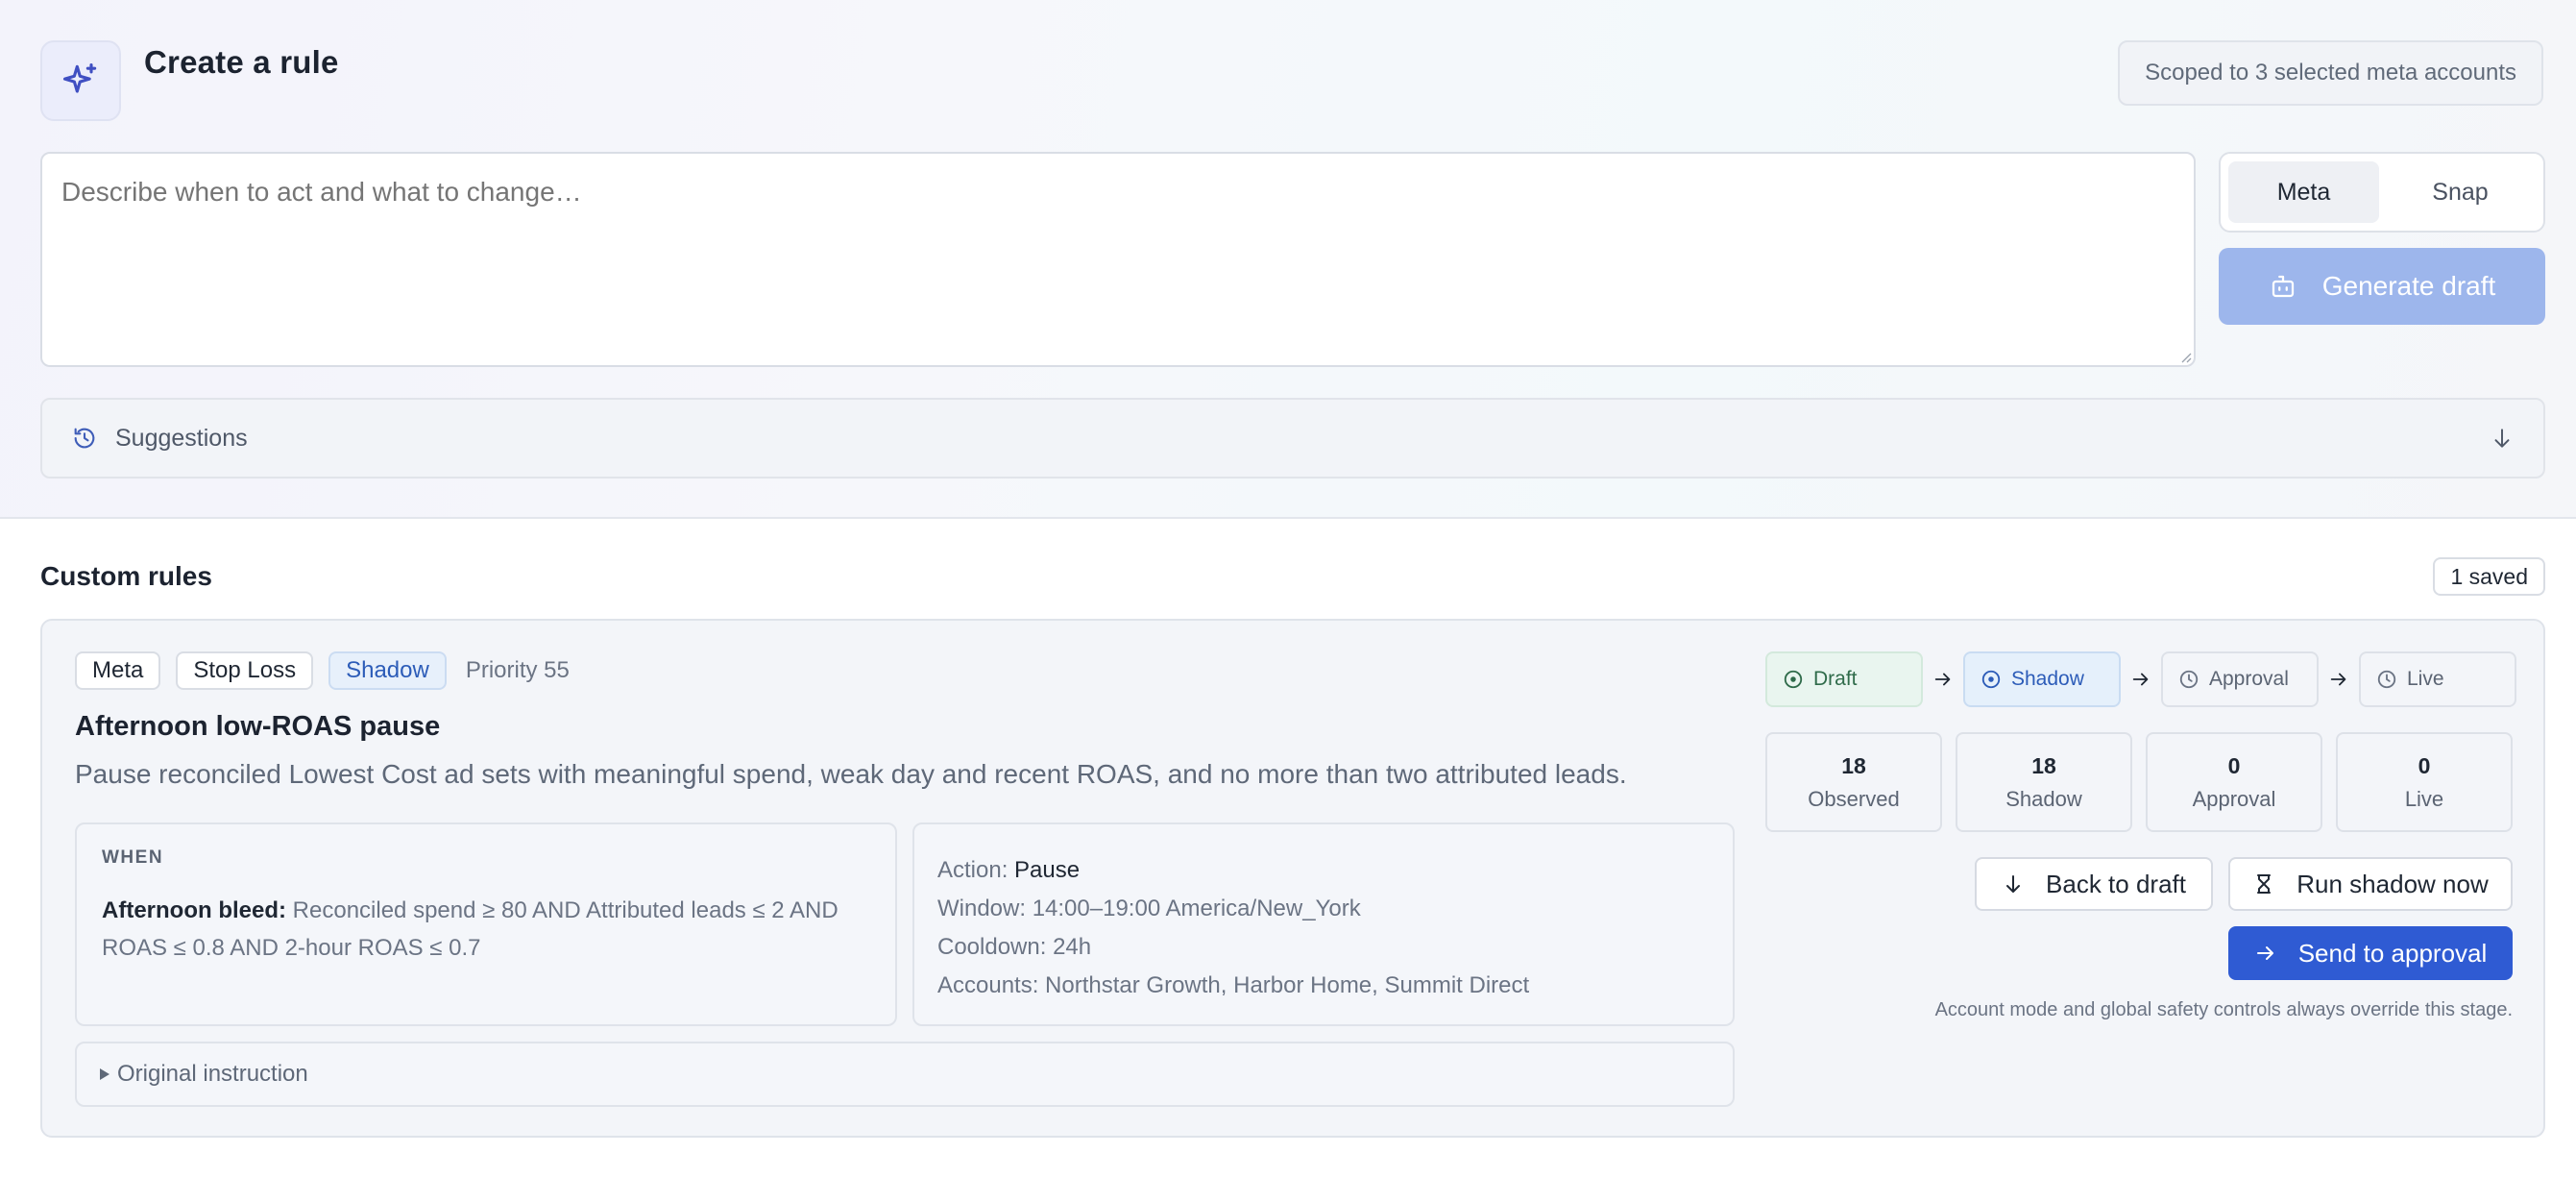  Describe the element at coordinates (241, 62) in the screenshot. I see `create-rule-title: Create a rule` at that location.